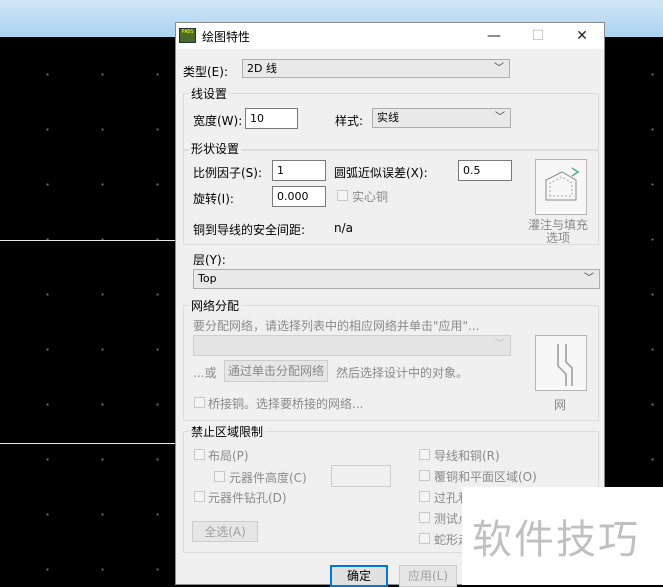  I want to click on vias-checkbox, so click(424, 496).